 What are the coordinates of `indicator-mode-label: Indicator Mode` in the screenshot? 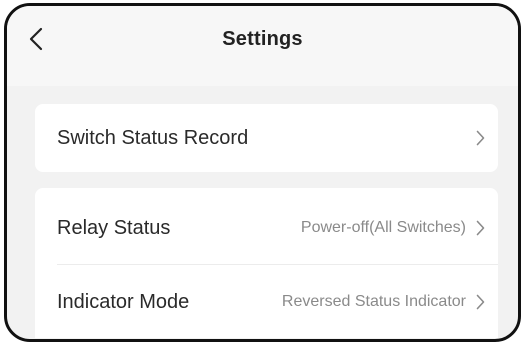 It's located at (123, 301).